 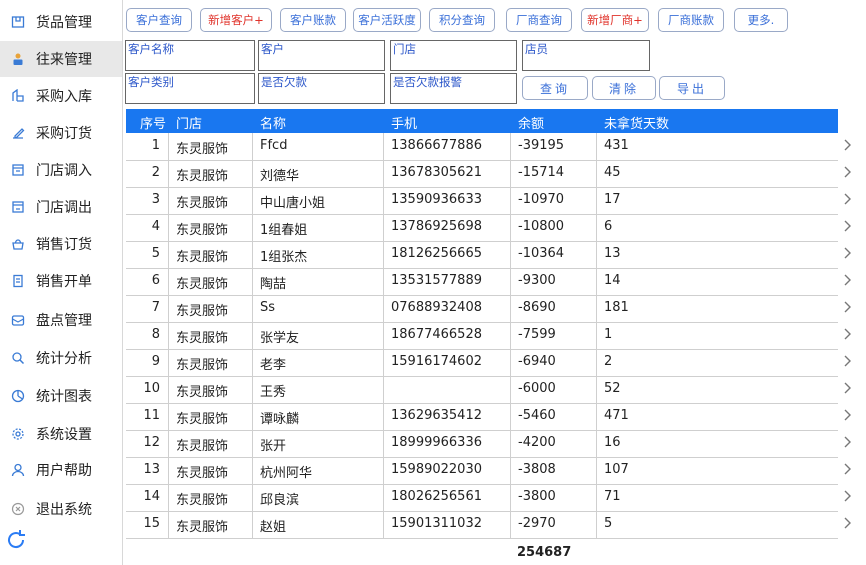 I want to click on cell-balance: -3808, so click(x=537, y=469).